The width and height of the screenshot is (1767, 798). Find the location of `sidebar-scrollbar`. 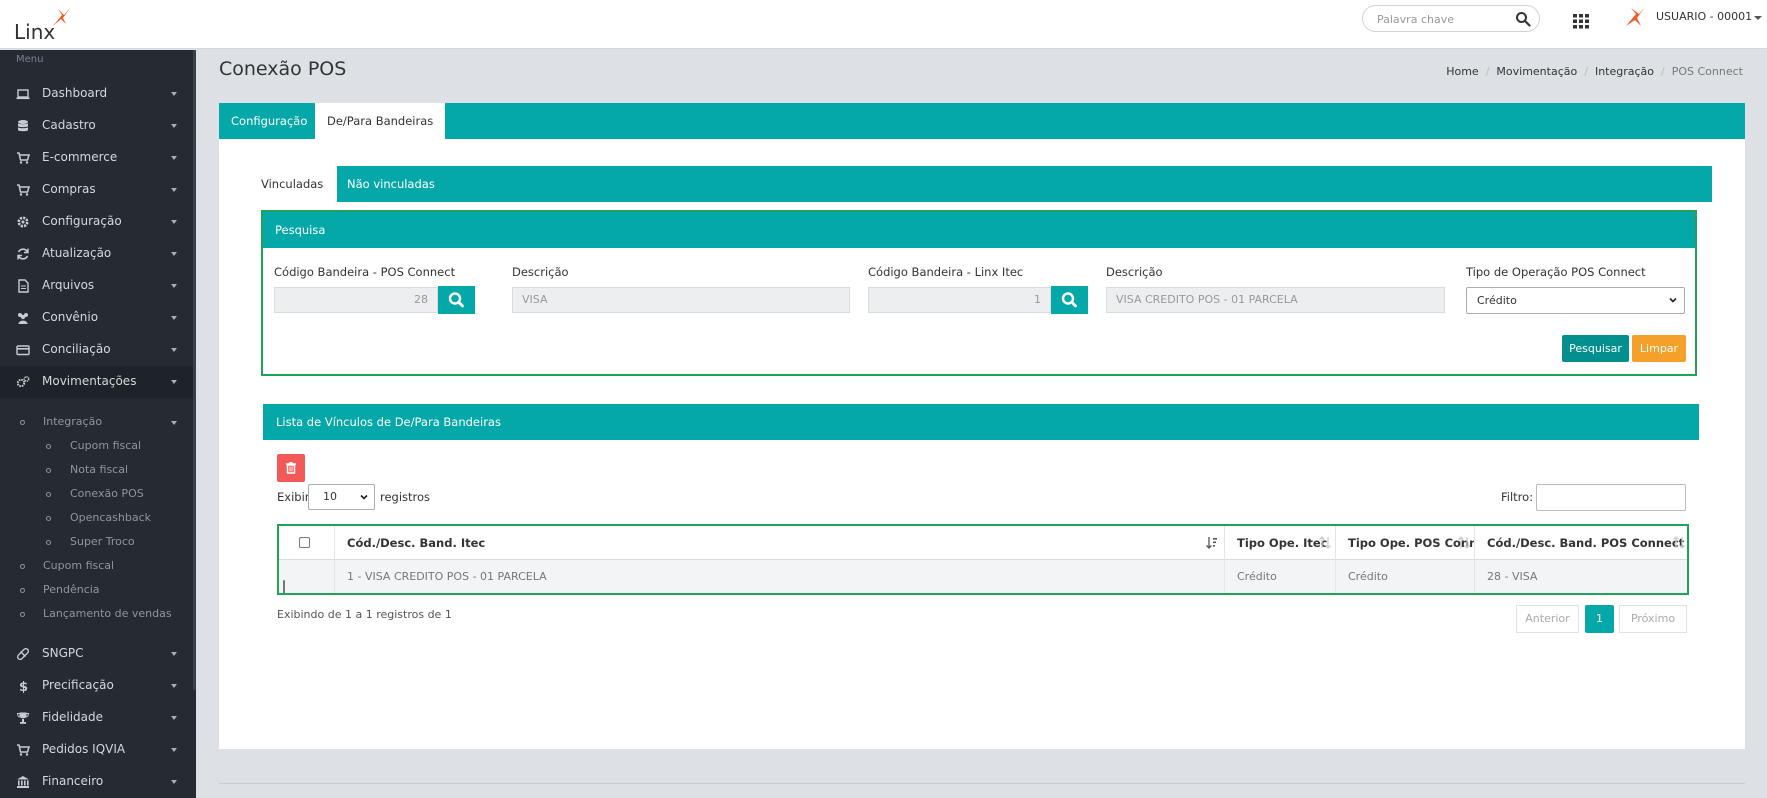

sidebar-scrollbar is located at coordinates (194, 370).